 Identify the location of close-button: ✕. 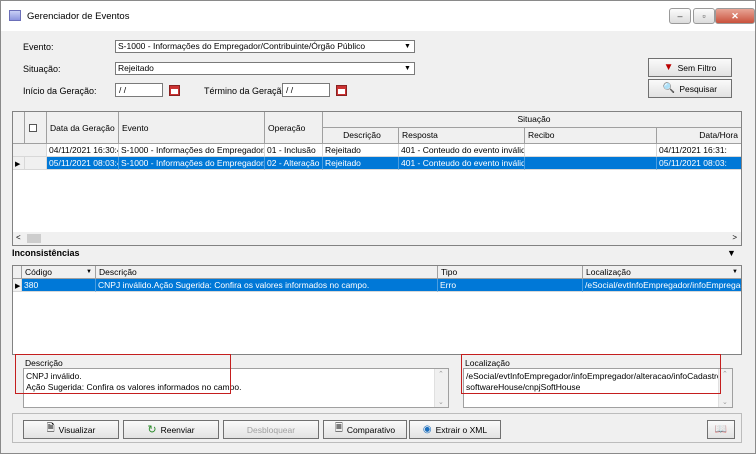
(735, 16).